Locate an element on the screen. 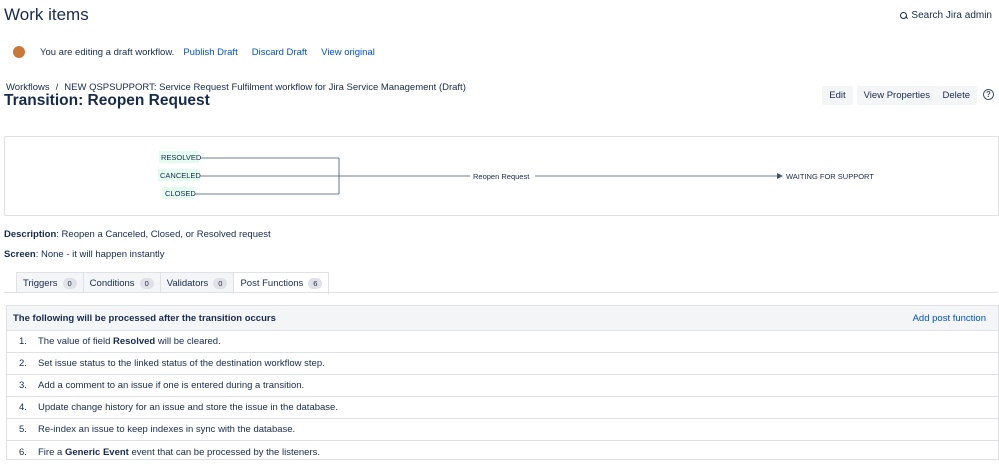 The width and height of the screenshot is (999, 472). list-item-bold: Resolved is located at coordinates (134, 341).